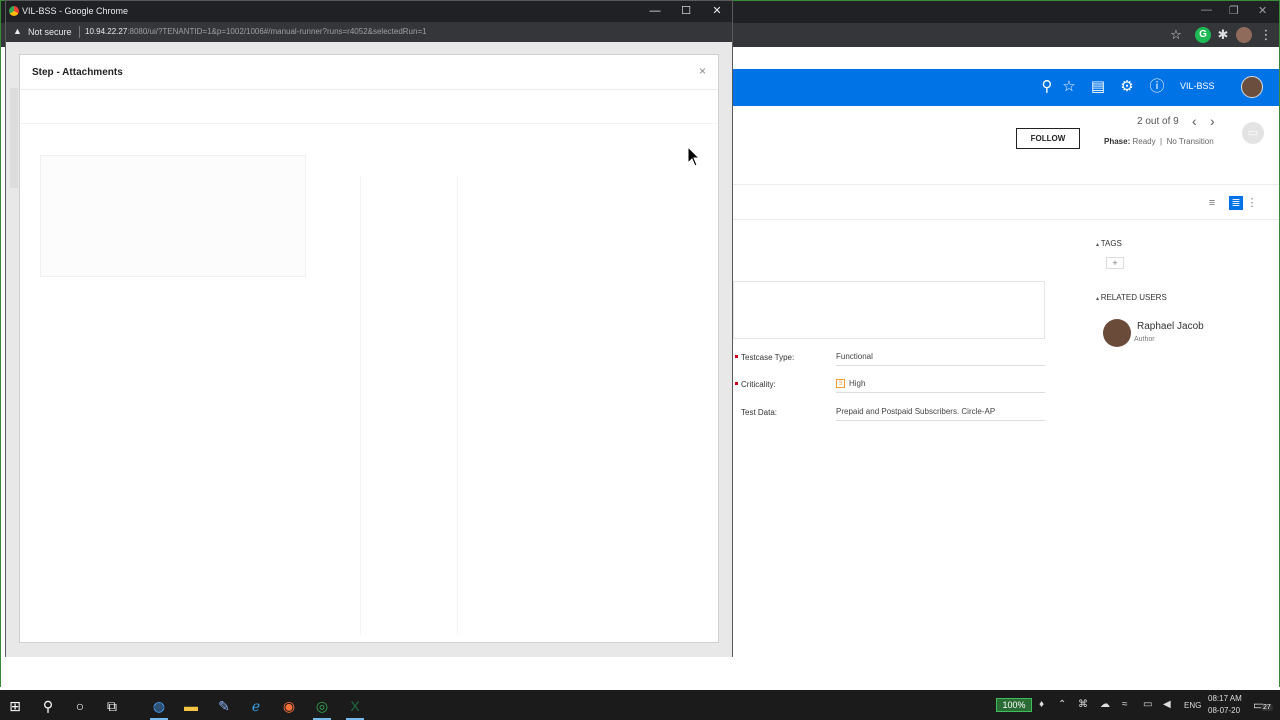 This screenshot has width=1280, height=720. Describe the element at coordinates (1158, 121) in the screenshot. I see `pager-count: 2 out of 9` at that location.